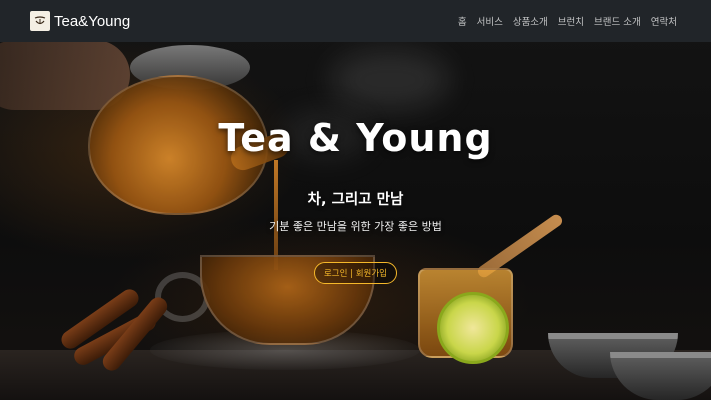  I want to click on lemon-slice, so click(473, 328).